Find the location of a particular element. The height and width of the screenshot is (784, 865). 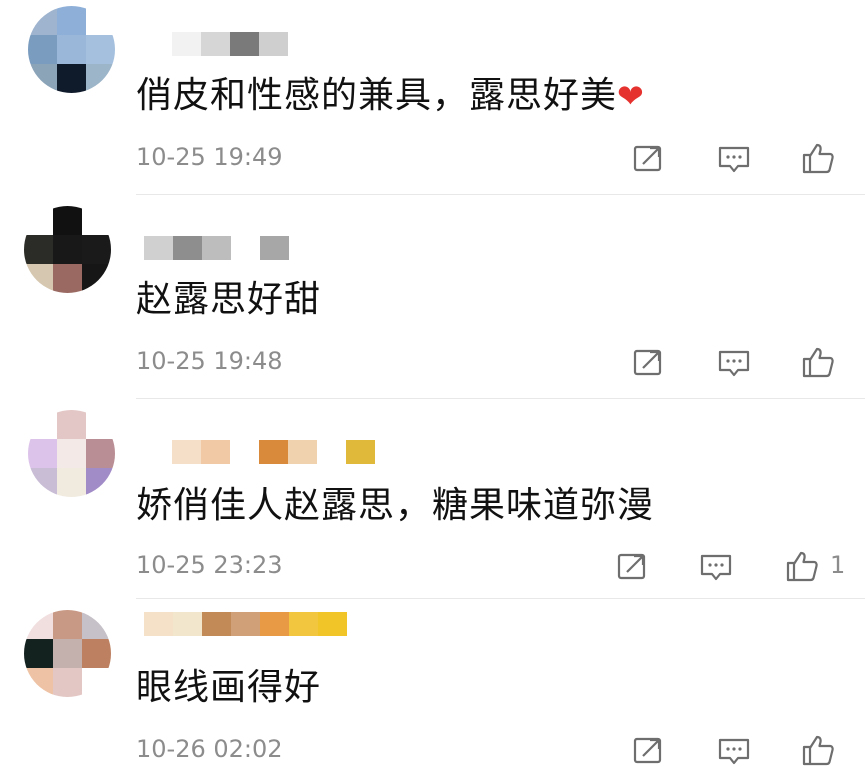

heart-emoji: ❤ is located at coordinates (631, 96).